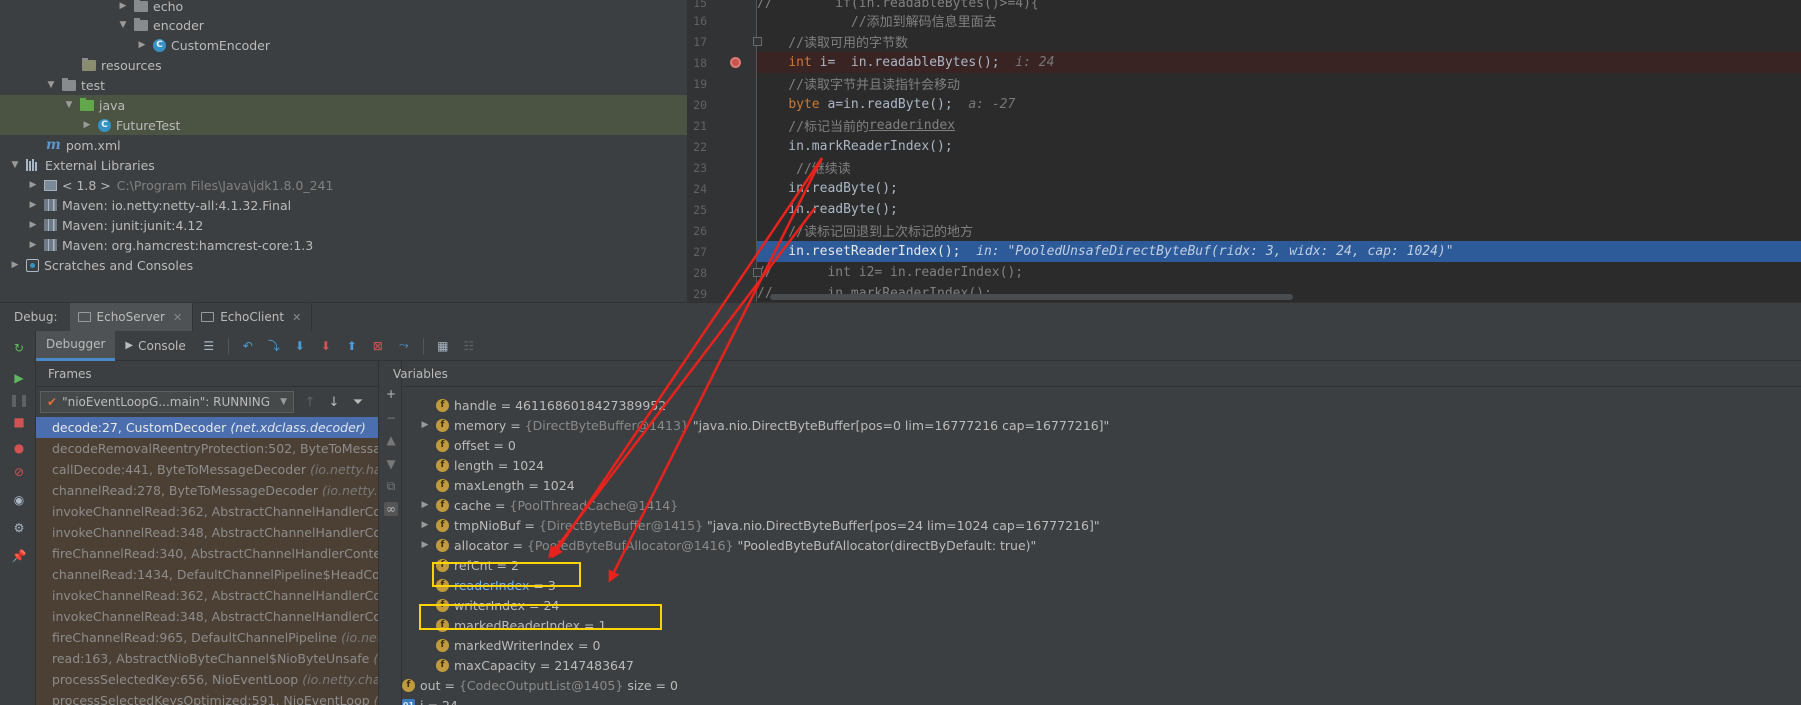  I want to click on variable-row: ▶ f cache = {PoolThreadCache@1414}, so click(551, 505).